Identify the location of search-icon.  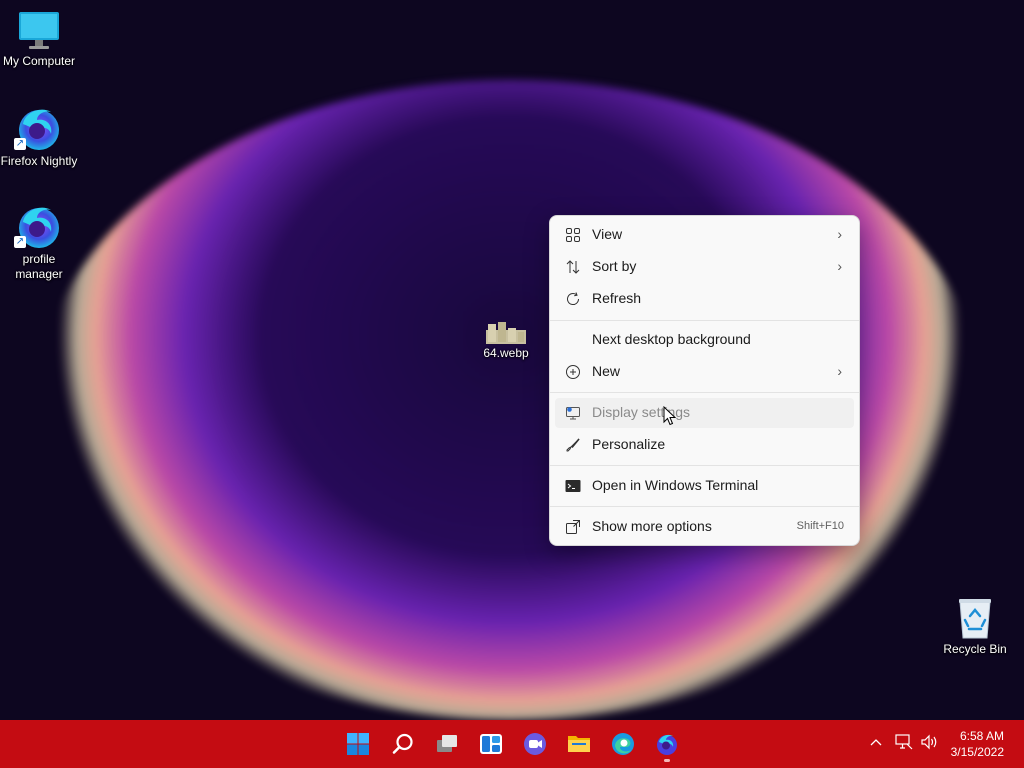
(402, 743).